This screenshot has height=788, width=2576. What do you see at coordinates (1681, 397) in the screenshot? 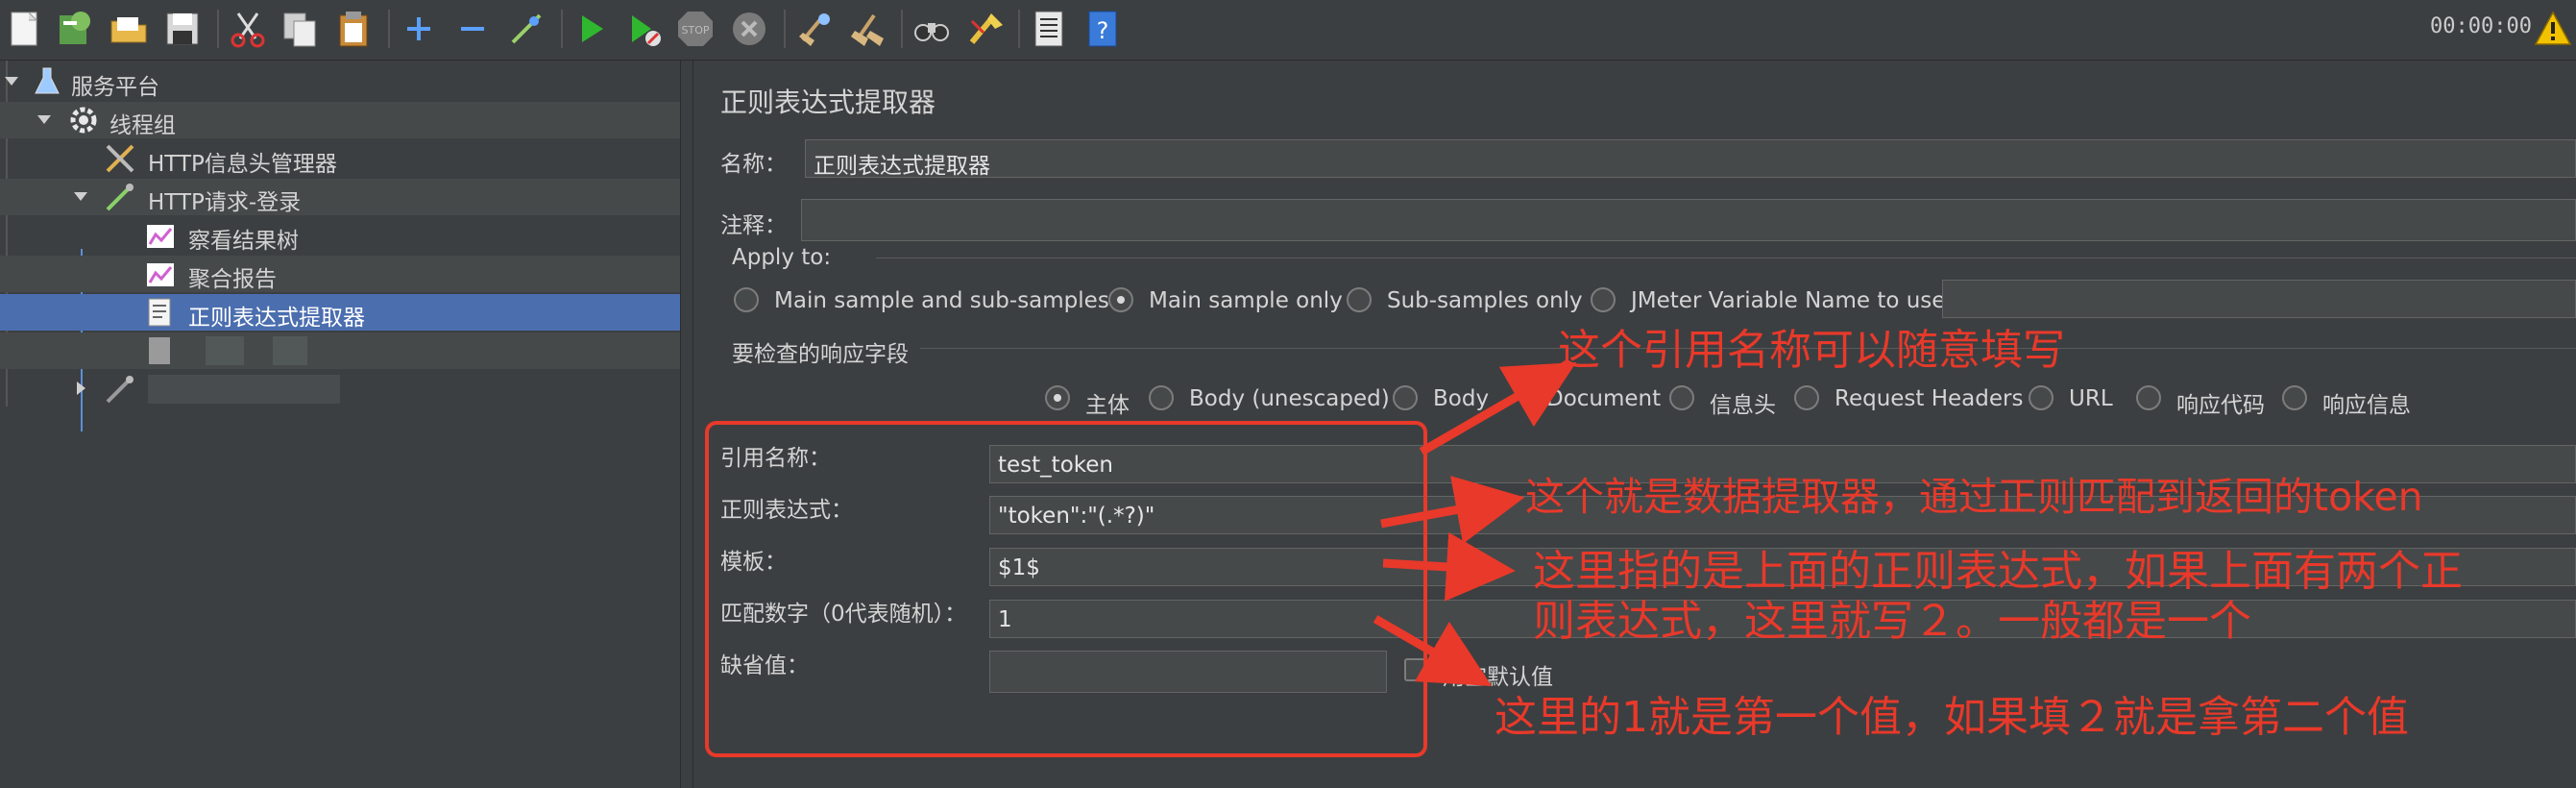
I see `field-headers-radio` at bounding box center [1681, 397].